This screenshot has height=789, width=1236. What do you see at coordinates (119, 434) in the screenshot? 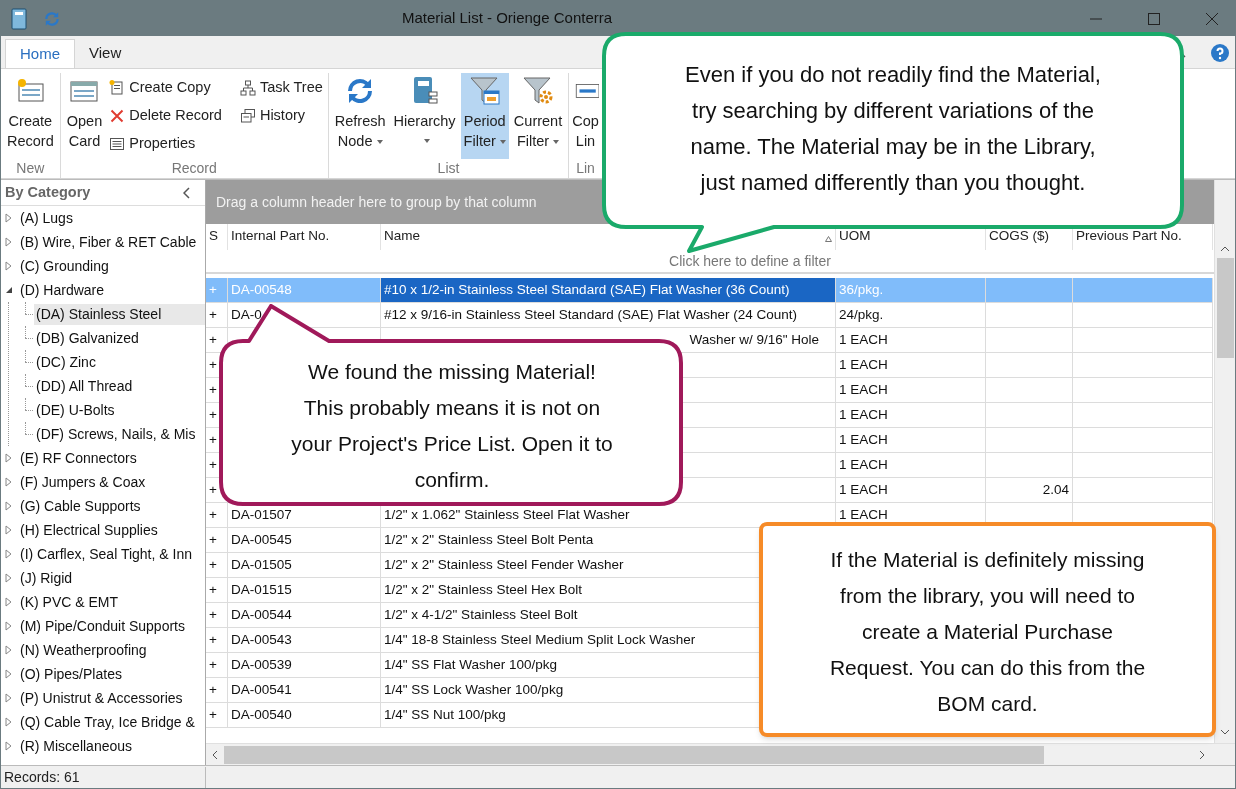
I see `tree-item: (DF) Screws, Nails, & Mis` at bounding box center [119, 434].